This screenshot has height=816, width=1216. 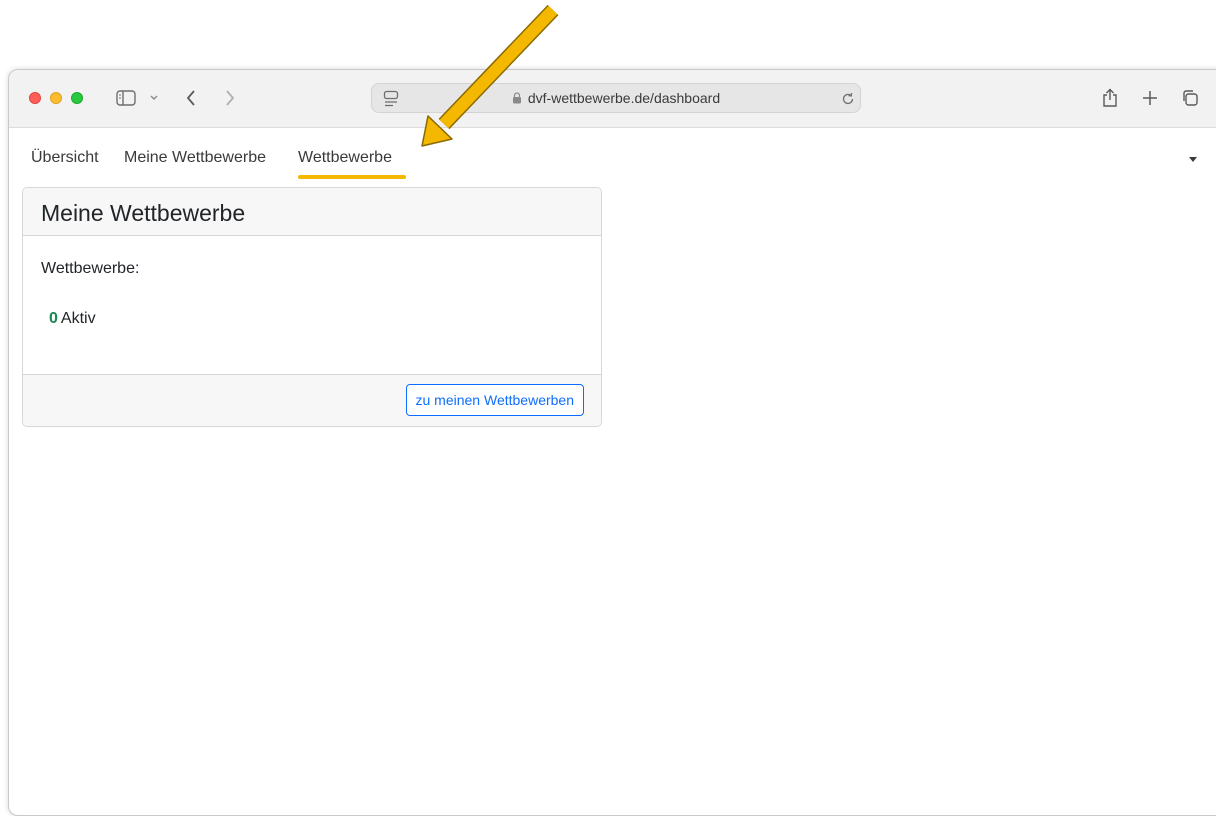 What do you see at coordinates (126, 98) in the screenshot?
I see `sidebar-icon` at bounding box center [126, 98].